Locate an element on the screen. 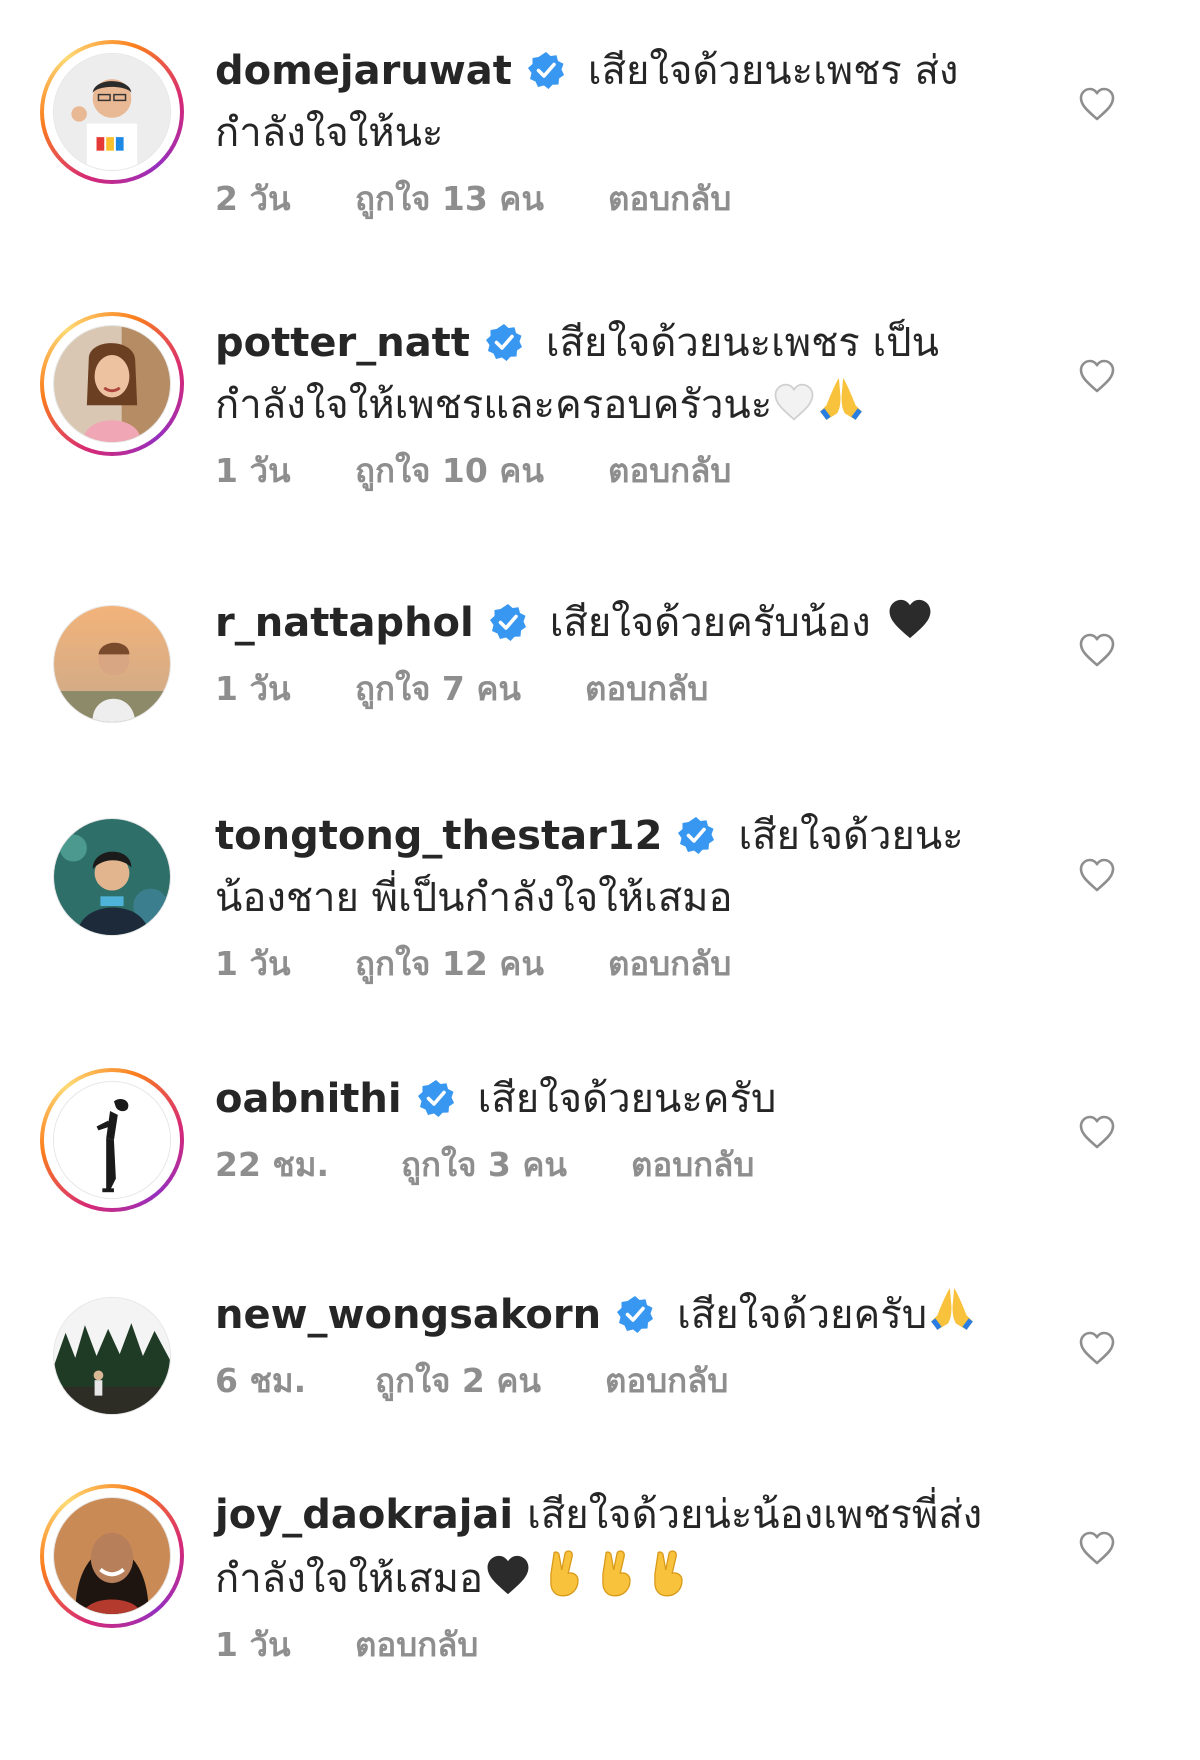 The image size is (1200, 1760). comment-username: oabnithi is located at coordinates (308, 1099).